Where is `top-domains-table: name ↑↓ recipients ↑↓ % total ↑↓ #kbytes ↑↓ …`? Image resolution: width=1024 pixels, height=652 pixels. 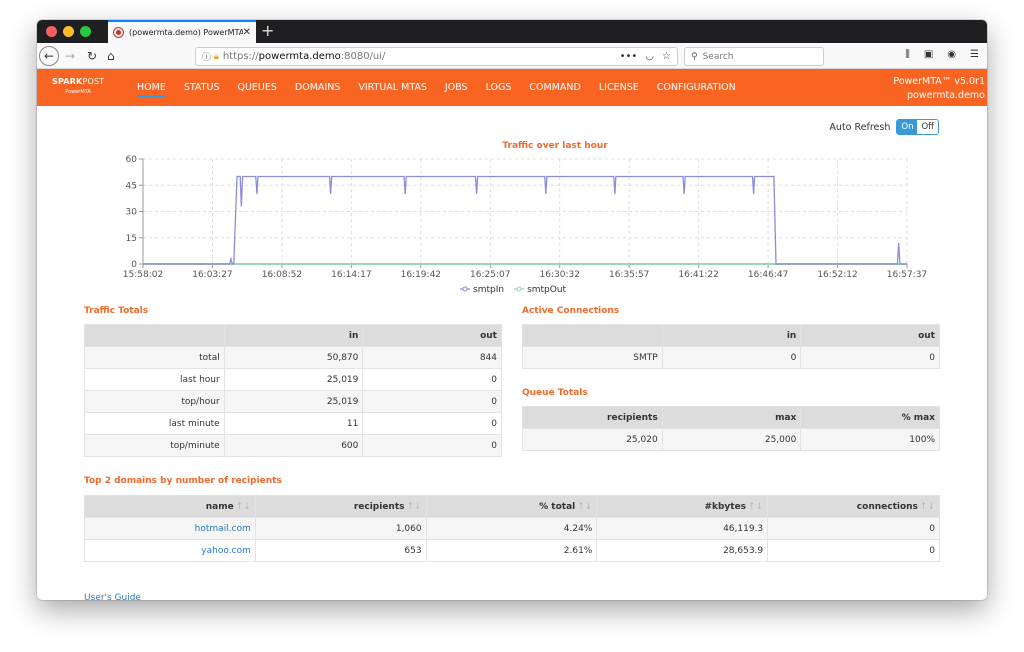 top-domains-table: name ↑↓ recipients ↑↓ % total ↑↓ #kbytes ↑↓ … is located at coordinates (512, 528).